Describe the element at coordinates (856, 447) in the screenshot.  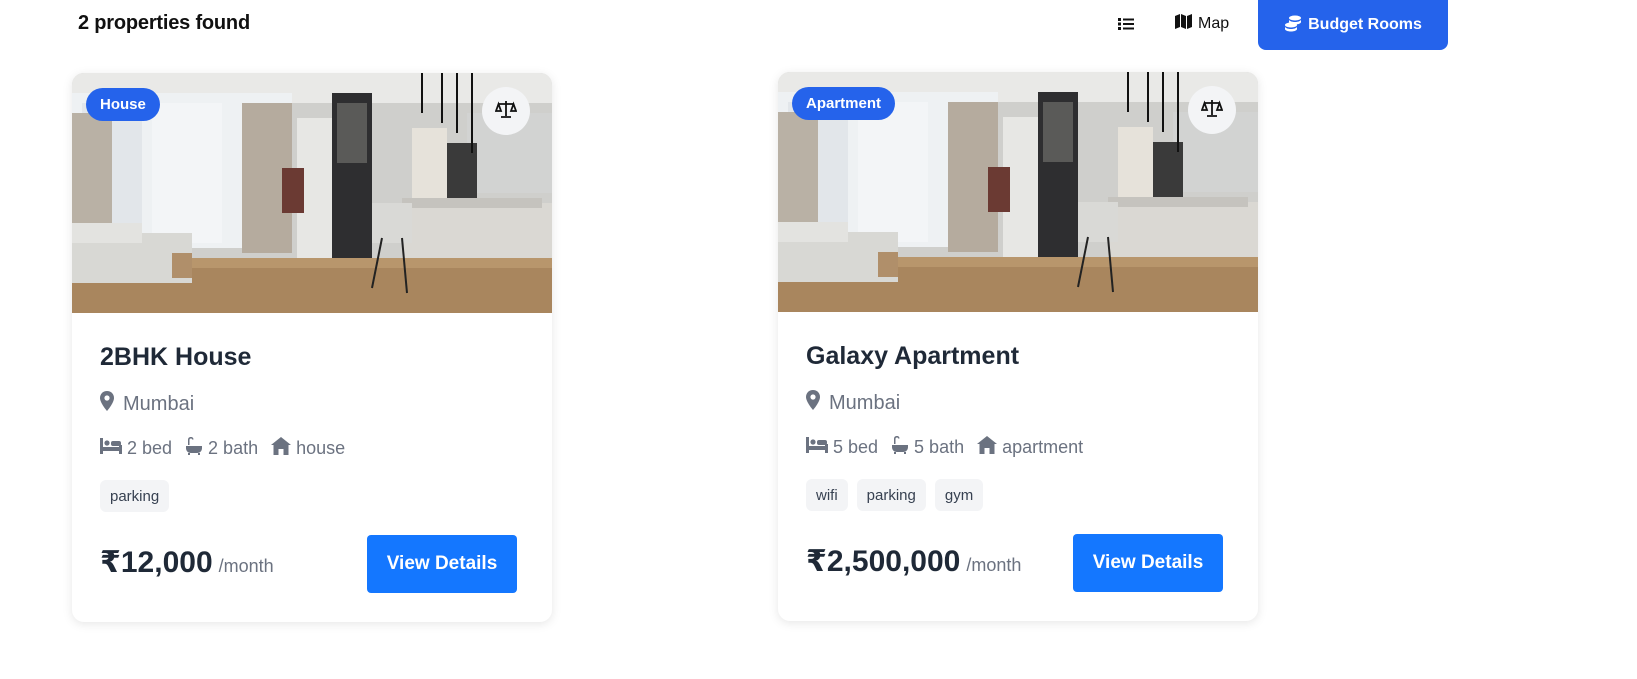
I see `beds-label: 5 bed` at that location.